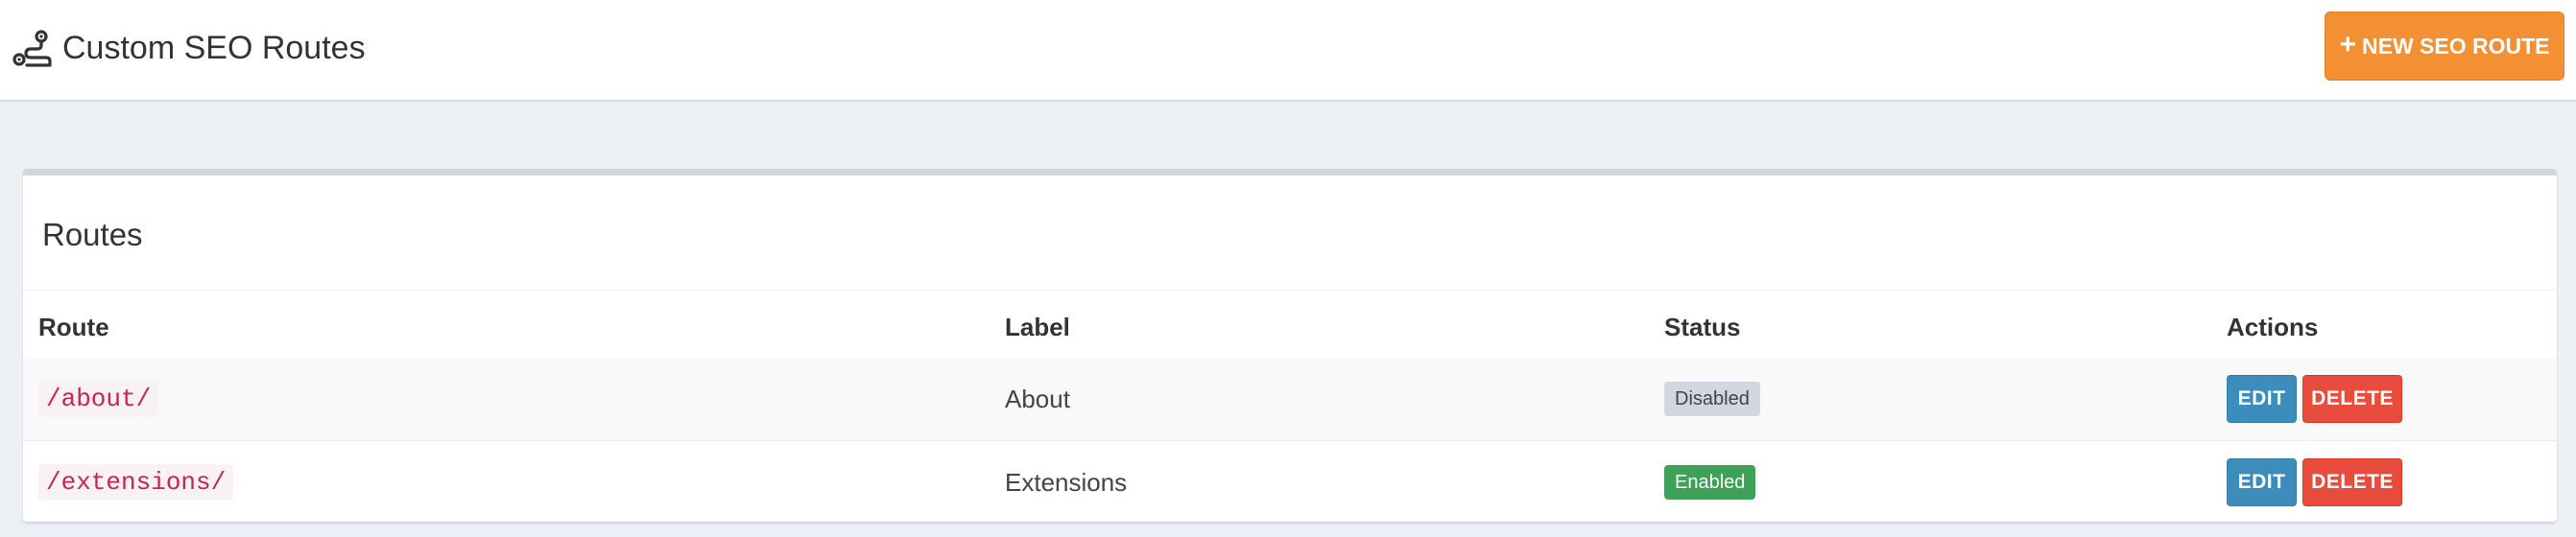 Image resolution: width=2576 pixels, height=537 pixels. I want to click on column-header-status: Status, so click(1702, 327).